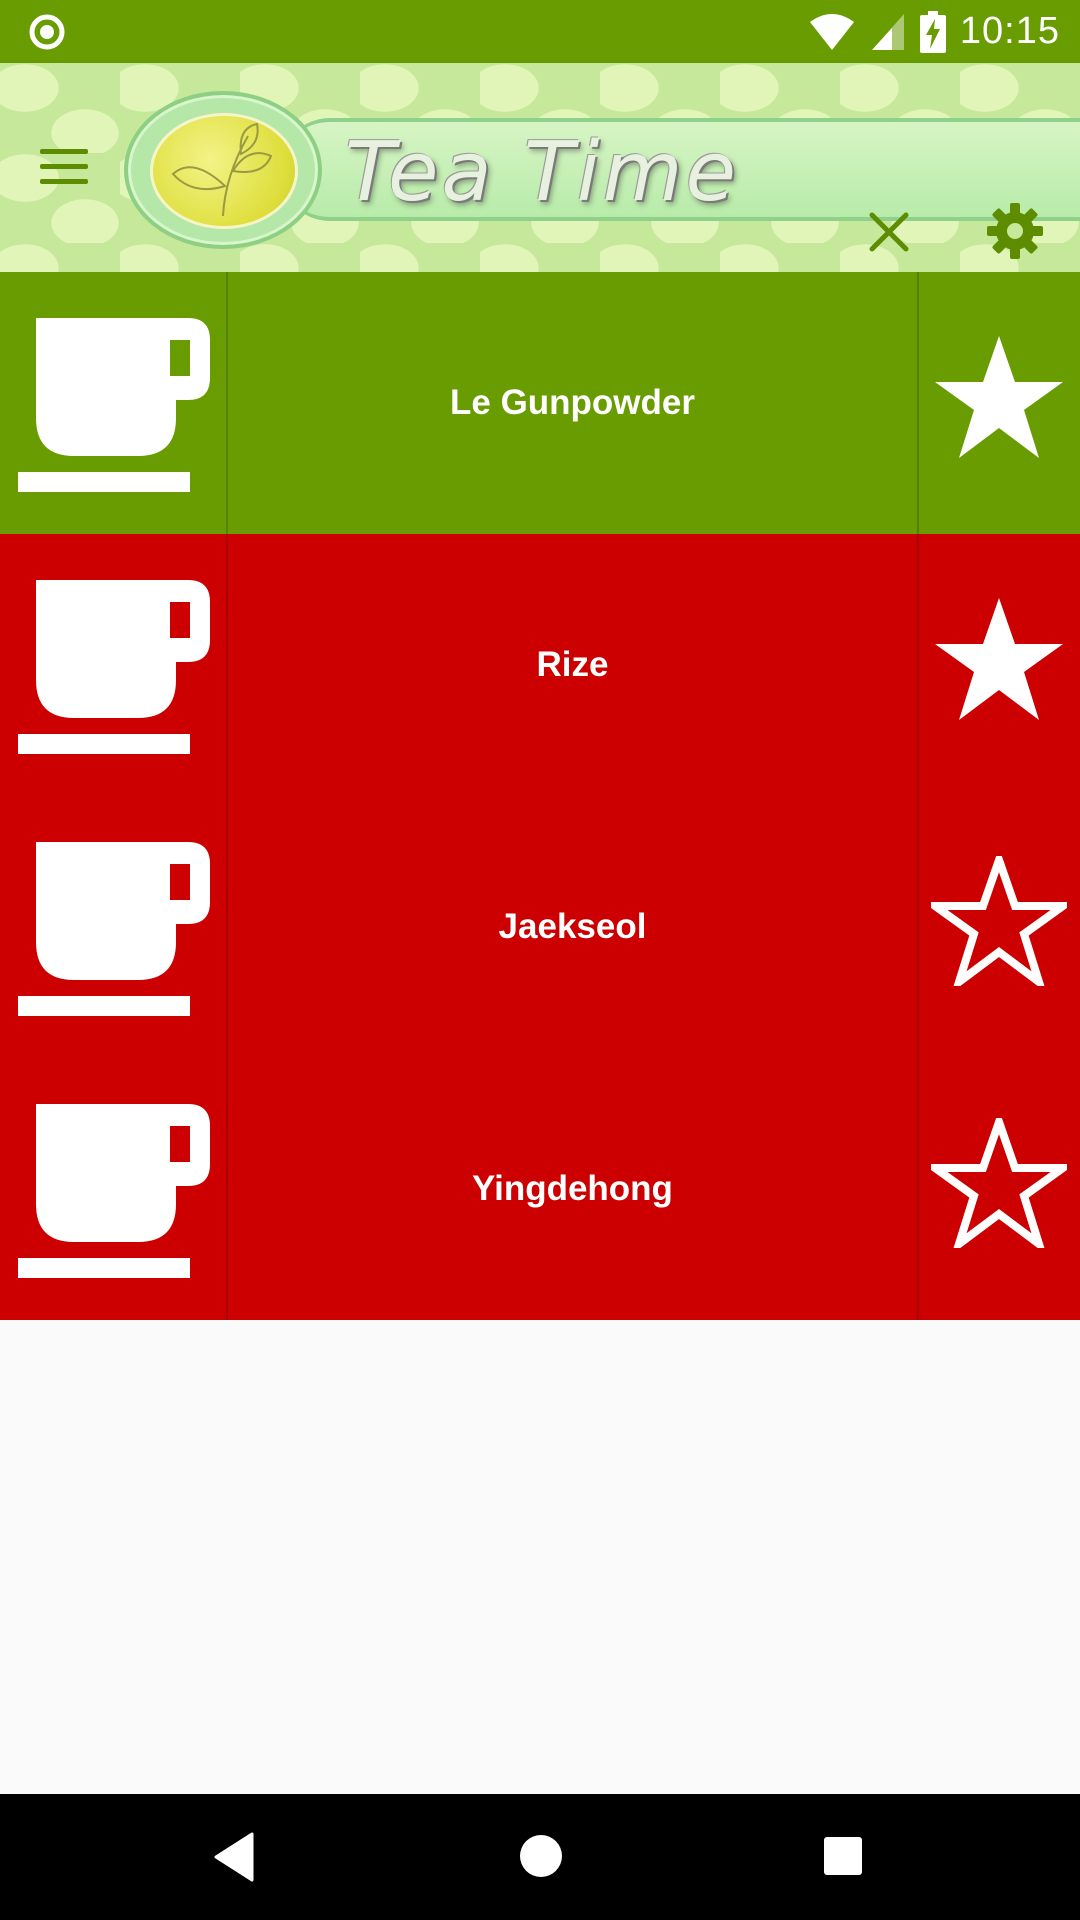 The height and width of the screenshot is (1920, 1080). Describe the element at coordinates (70, 169) in the screenshot. I see `hamburger-menu-icon` at that location.